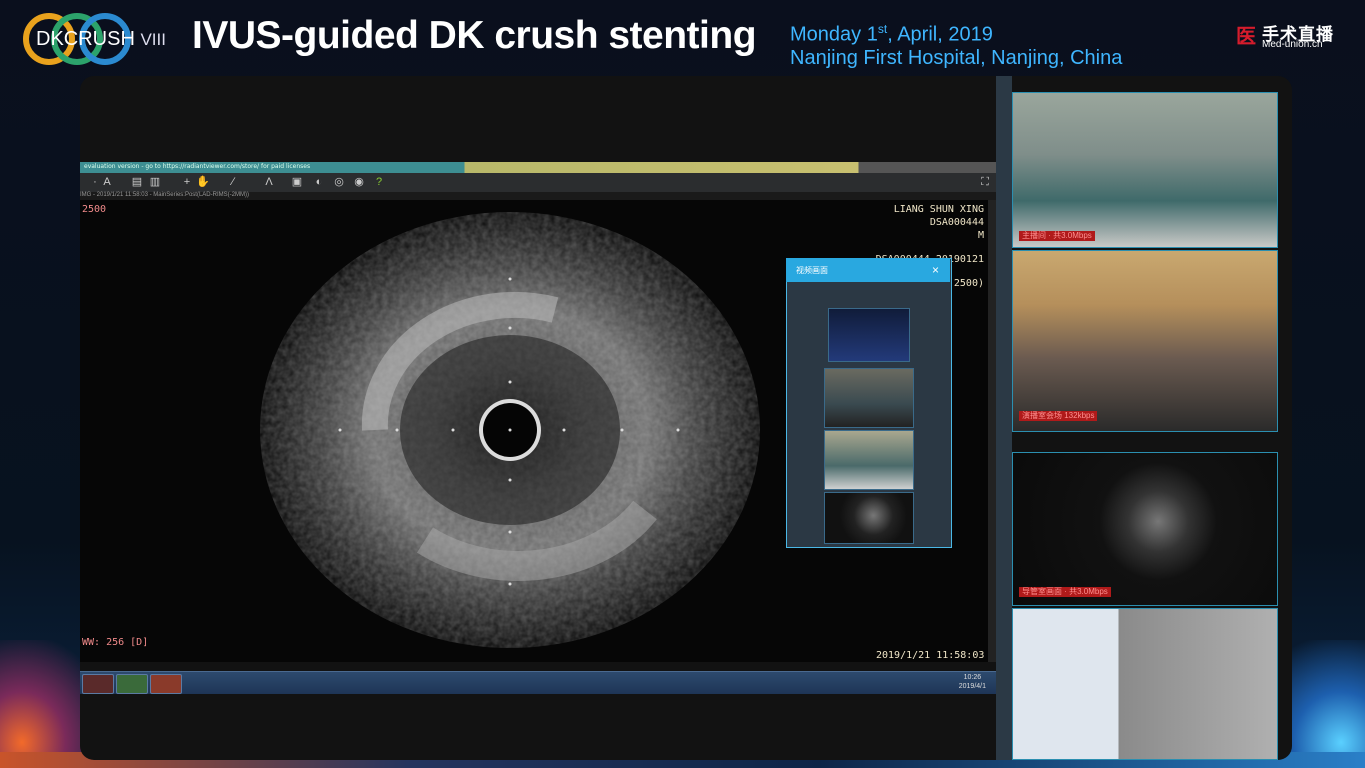  I want to click on fullscreen-icon: ⛶, so click(985, 182).